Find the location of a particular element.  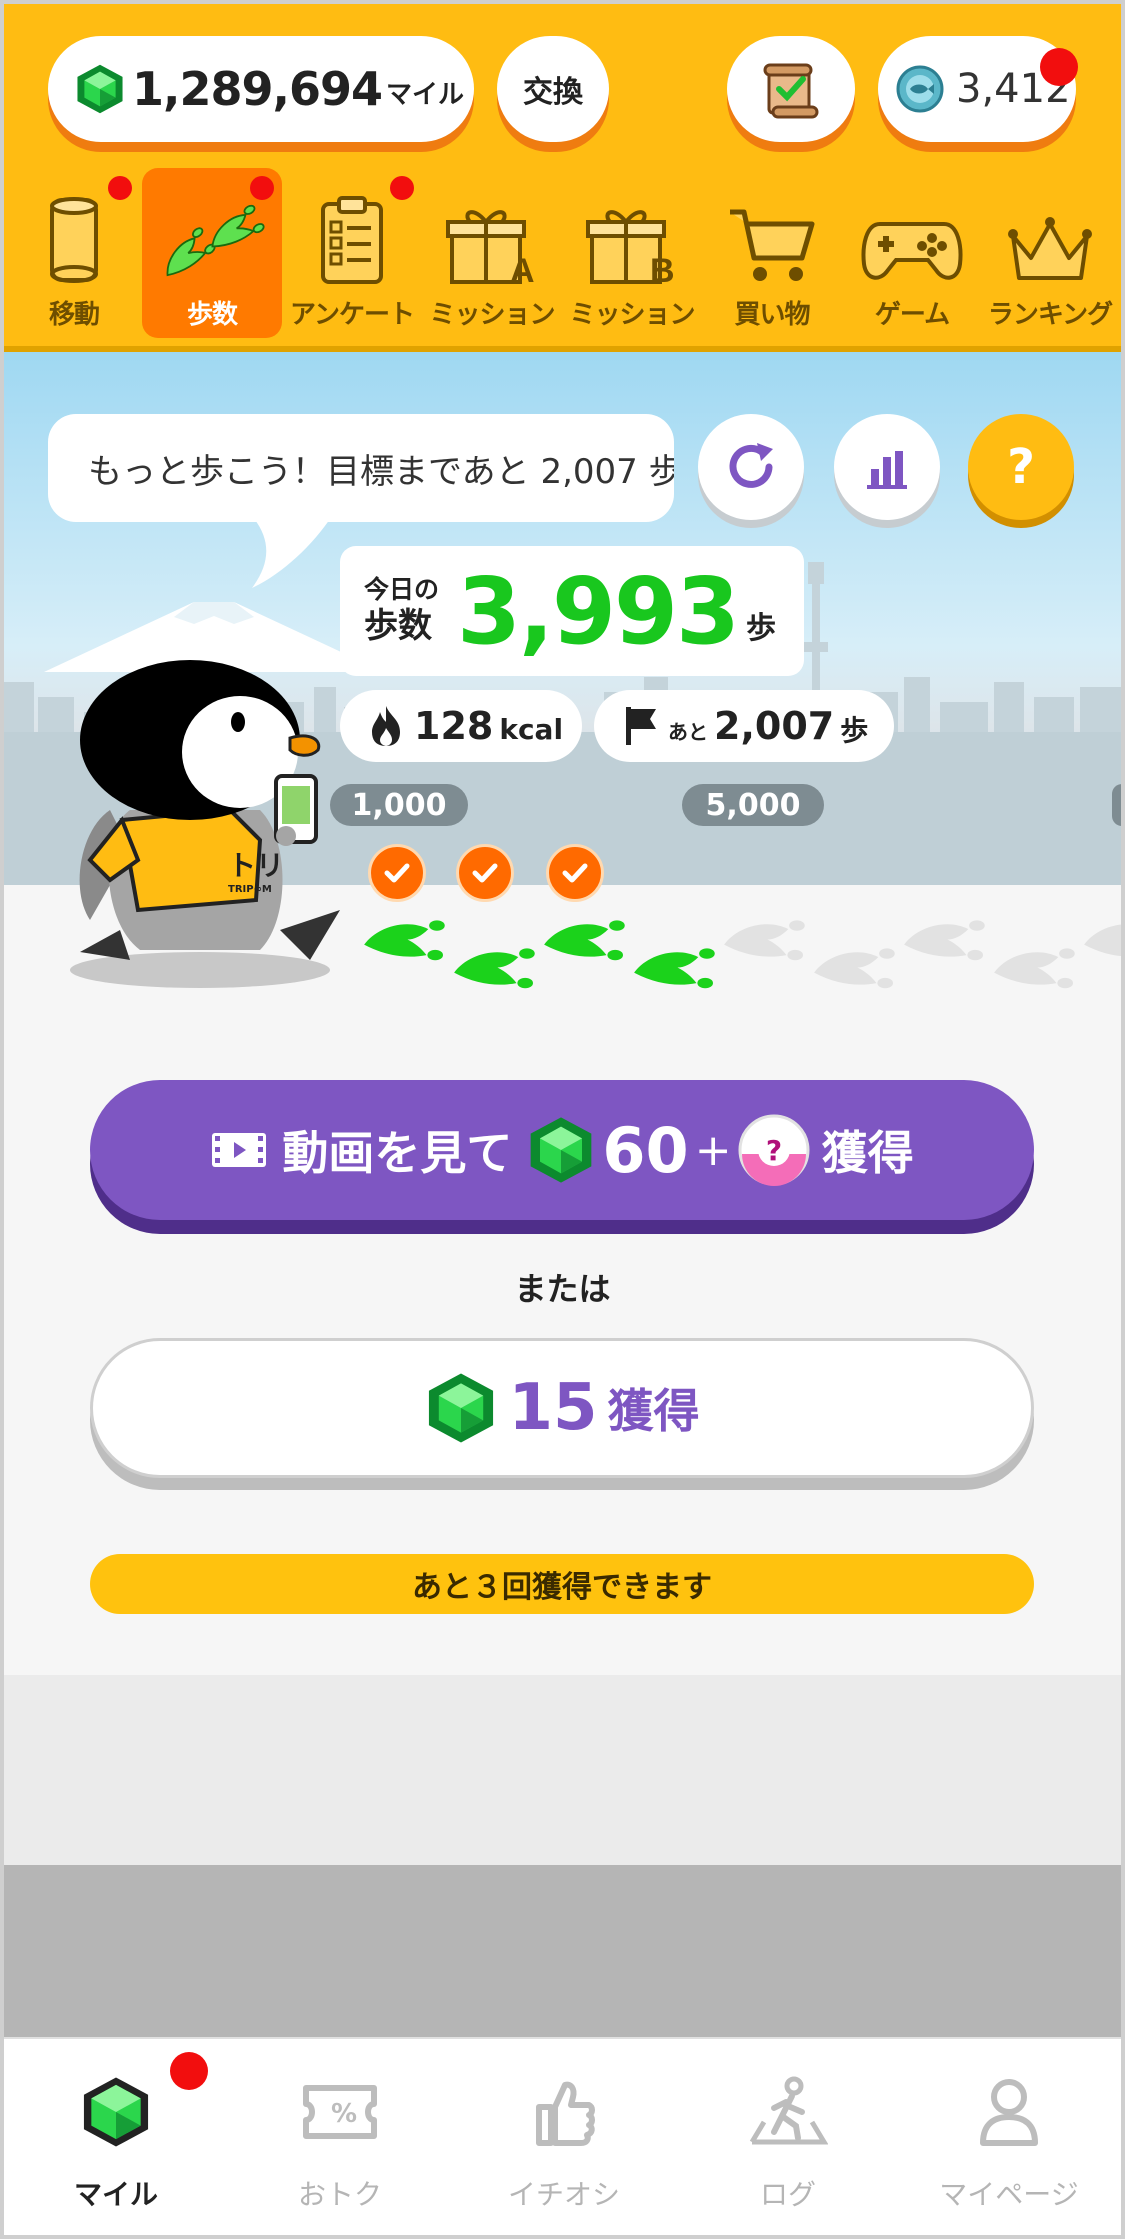

scroll-check-icon is located at coordinates (791, 91).